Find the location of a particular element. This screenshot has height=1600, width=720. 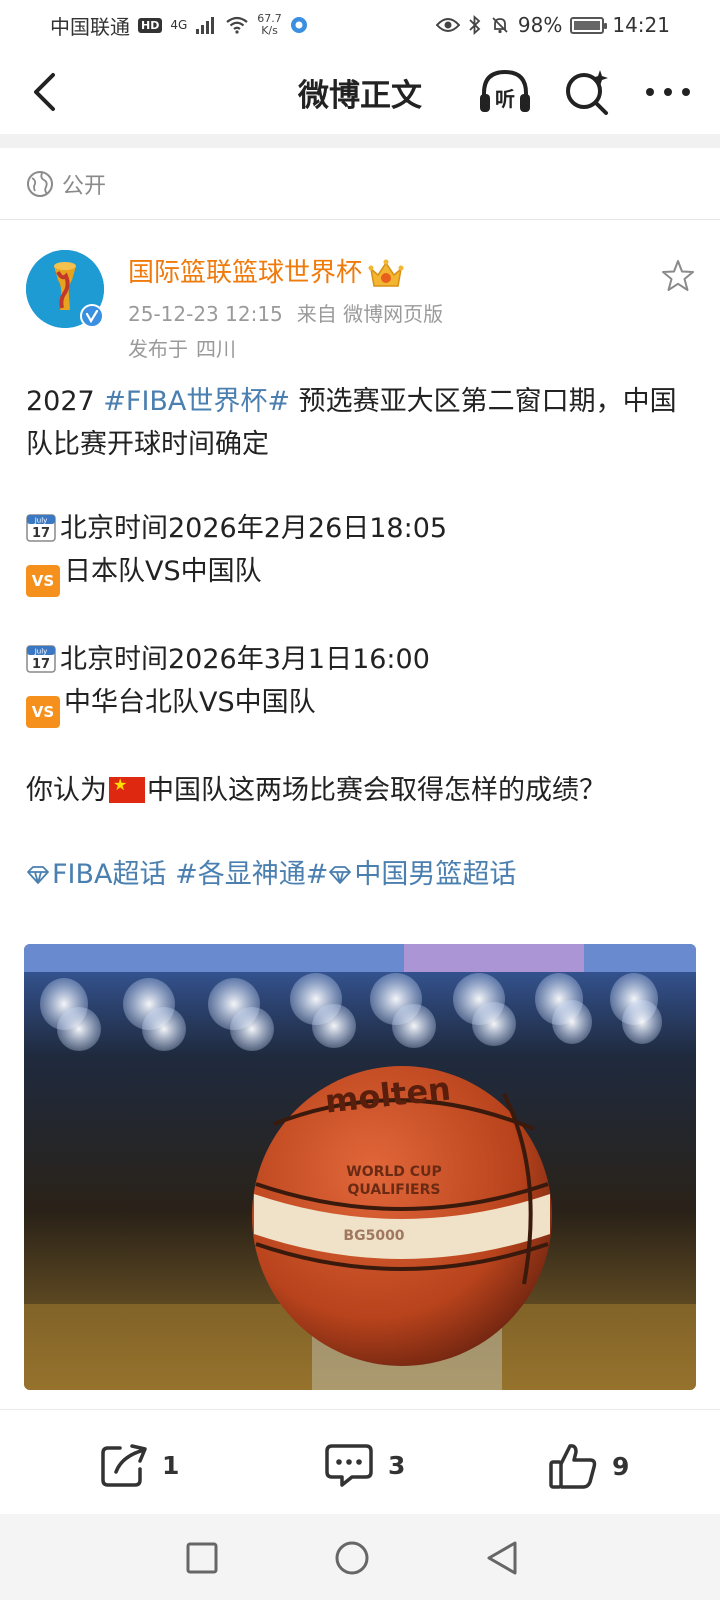

game1-match: 日本队VS中国队 is located at coordinates (163, 571).